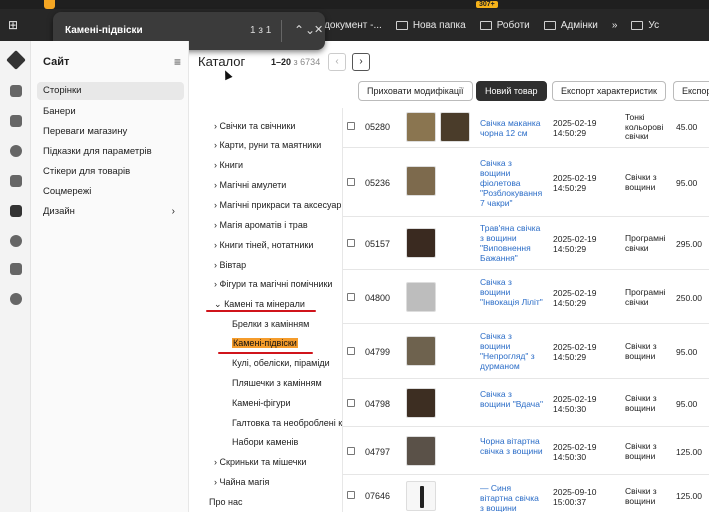  What do you see at coordinates (644, 126) in the screenshot?
I see `category-cell: Тонкі кольорові свічки` at bounding box center [644, 126].